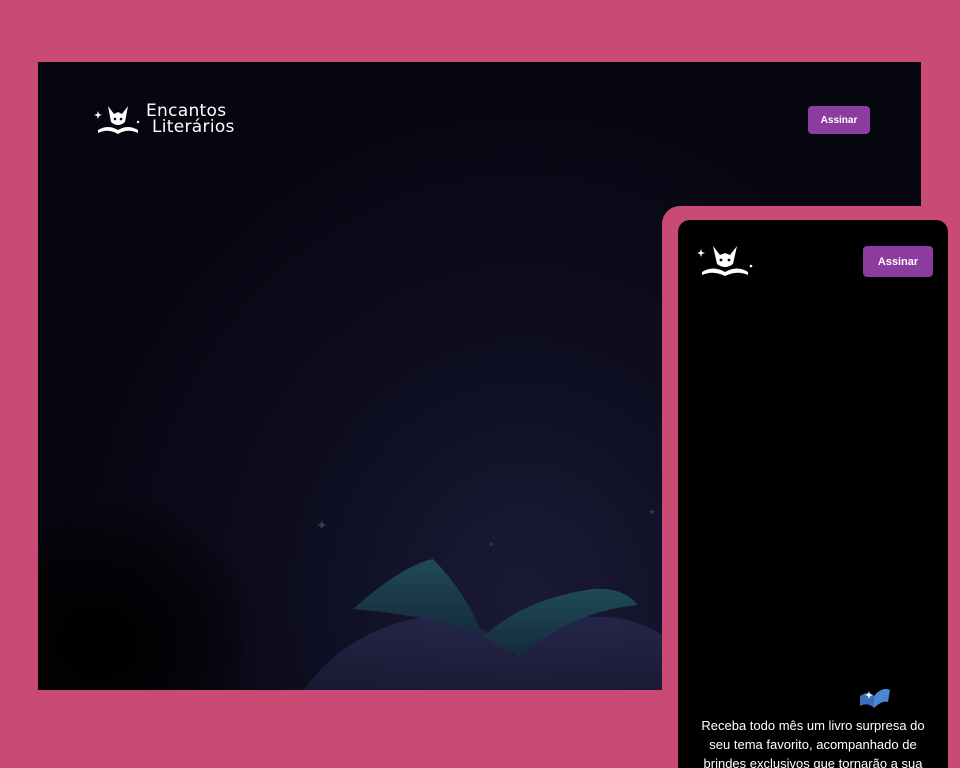  I want to click on mobile-subscribe-button: Assinar, so click(898, 261).